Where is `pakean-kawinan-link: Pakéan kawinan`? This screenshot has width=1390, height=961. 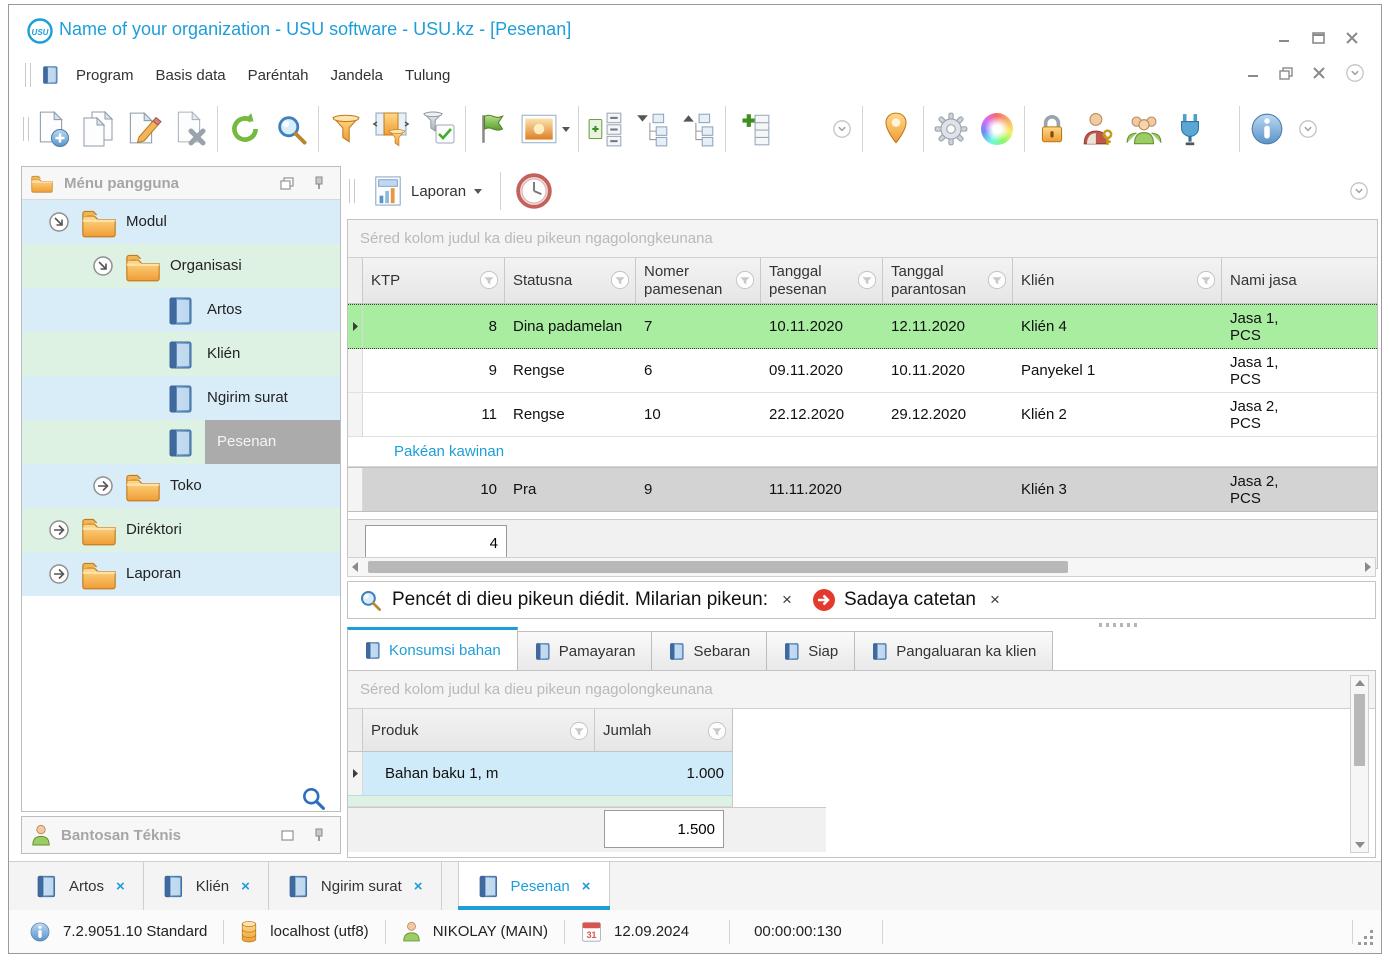 pakean-kawinan-link: Pakéan kawinan is located at coordinates (449, 451).